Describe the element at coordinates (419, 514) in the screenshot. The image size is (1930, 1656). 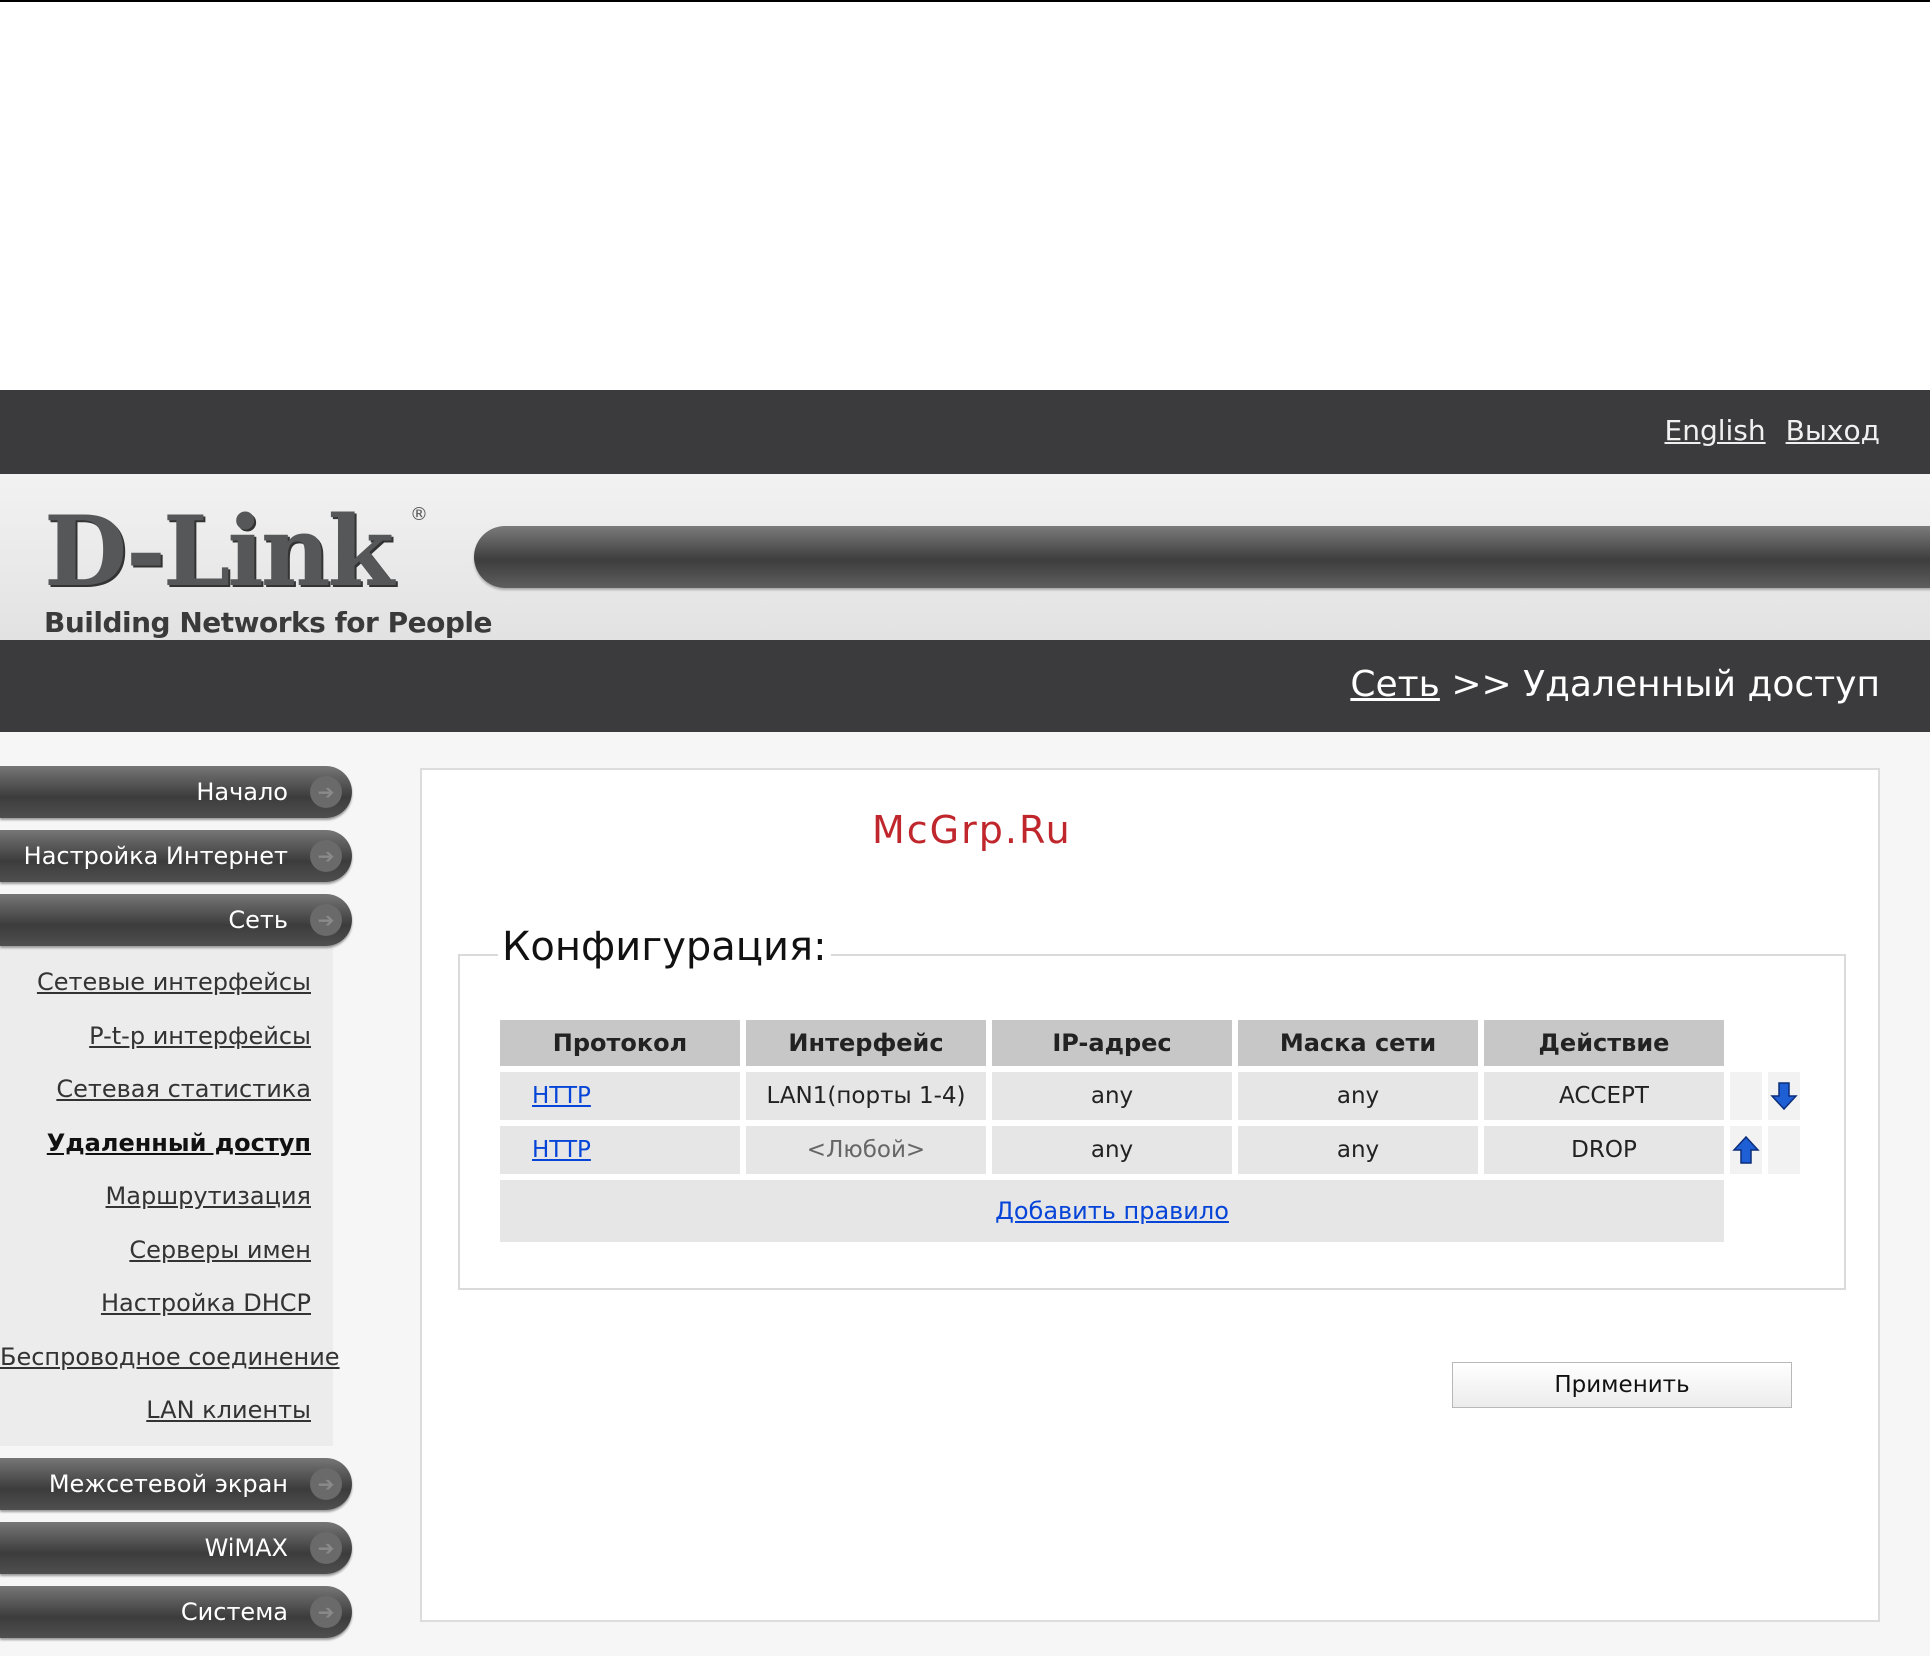
I see `logo-registered: ®` at that location.